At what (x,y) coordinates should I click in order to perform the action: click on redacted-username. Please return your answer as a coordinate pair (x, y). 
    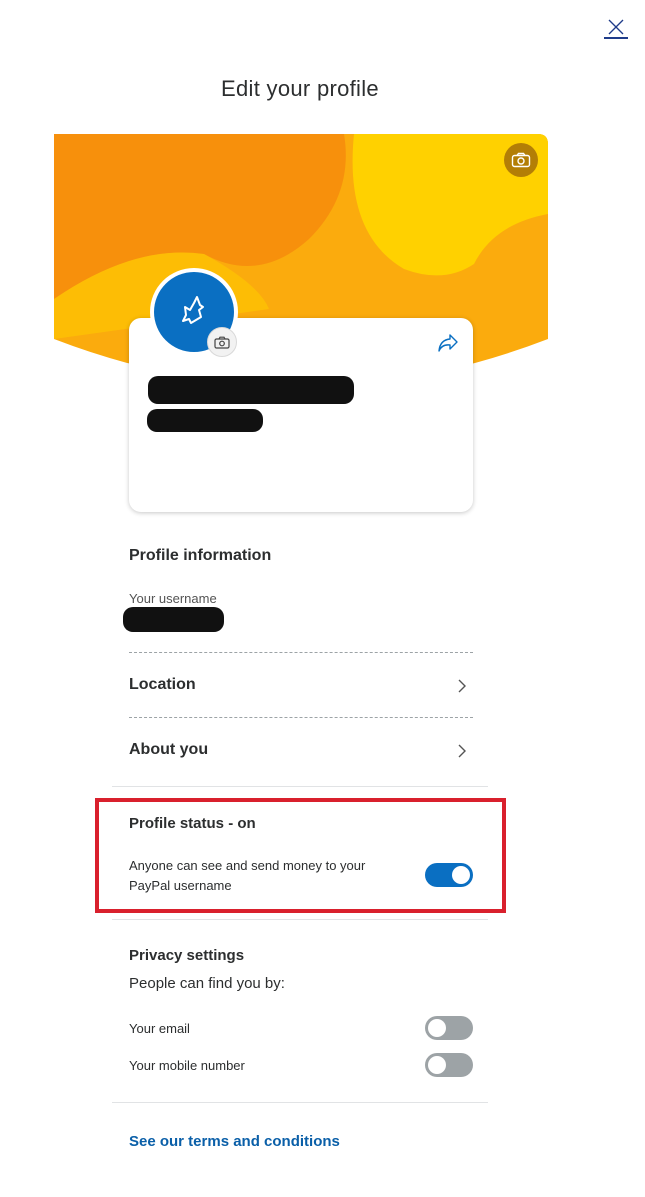
    Looking at the image, I should click on (173, 619).